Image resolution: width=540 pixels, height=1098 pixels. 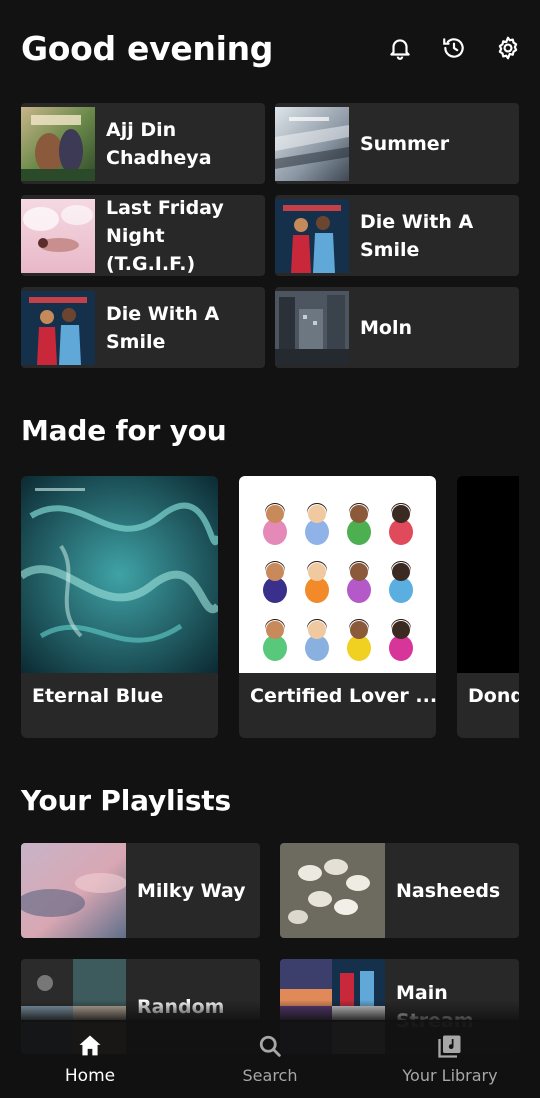 I want to click on quick-card-label: Summer, so click(x=405, y=143).